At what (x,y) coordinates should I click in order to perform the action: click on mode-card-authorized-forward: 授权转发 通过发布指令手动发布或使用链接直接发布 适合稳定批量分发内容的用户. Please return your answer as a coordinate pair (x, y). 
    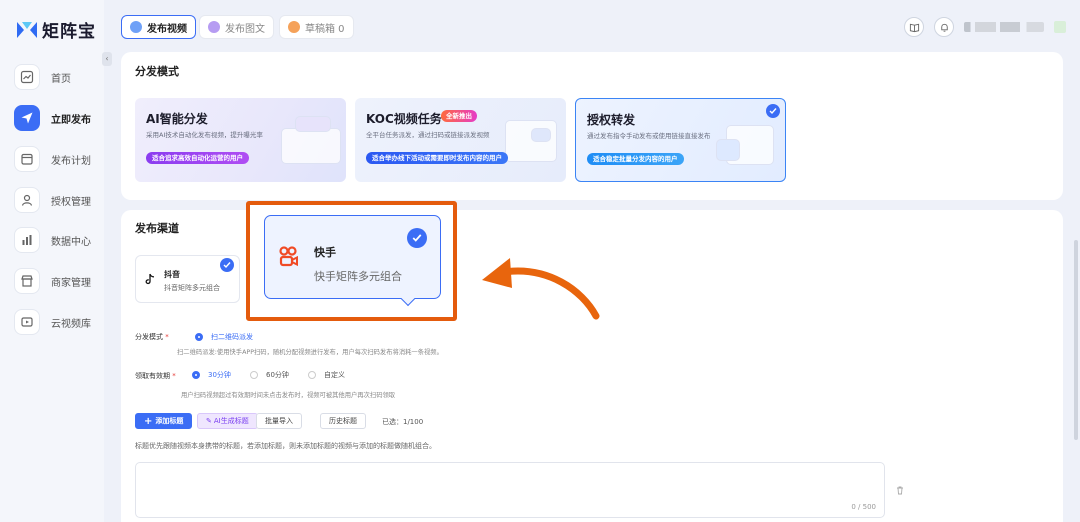
    Looking at the image, I should click on (680, 140).